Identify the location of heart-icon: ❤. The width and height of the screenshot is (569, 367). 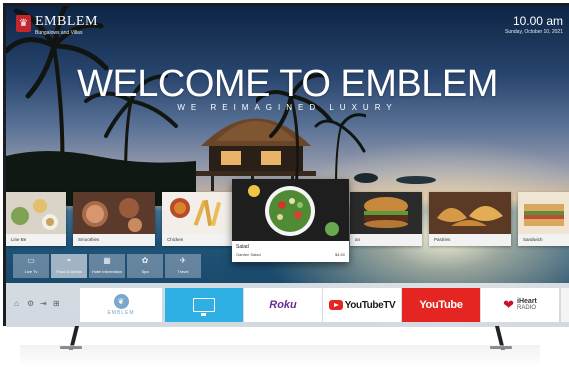
(509, 304).